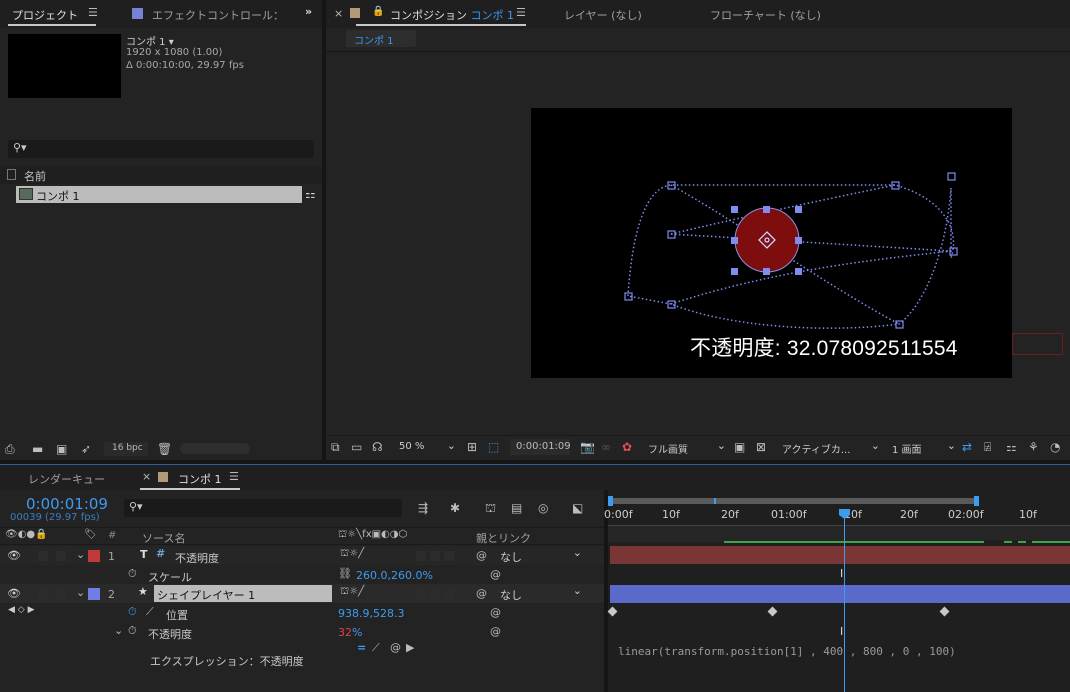 This screenshot has width=1070, height=692. What do you see at coordinates (1055, 447) in the screenshot?
I see `exposure-icon: ◔` at bounding box center [1055, 447].